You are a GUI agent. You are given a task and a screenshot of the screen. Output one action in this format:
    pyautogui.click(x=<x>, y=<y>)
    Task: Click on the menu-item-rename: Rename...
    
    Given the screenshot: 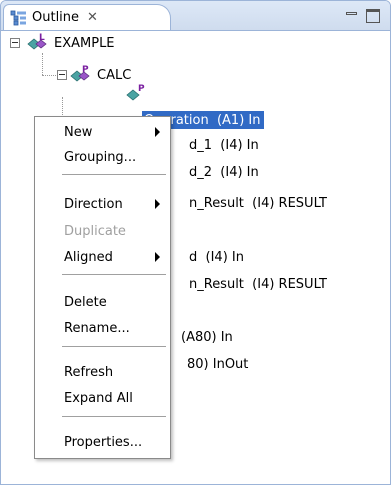 What is the action you would take?
    pyautogui.click(x=102, y=328)
    